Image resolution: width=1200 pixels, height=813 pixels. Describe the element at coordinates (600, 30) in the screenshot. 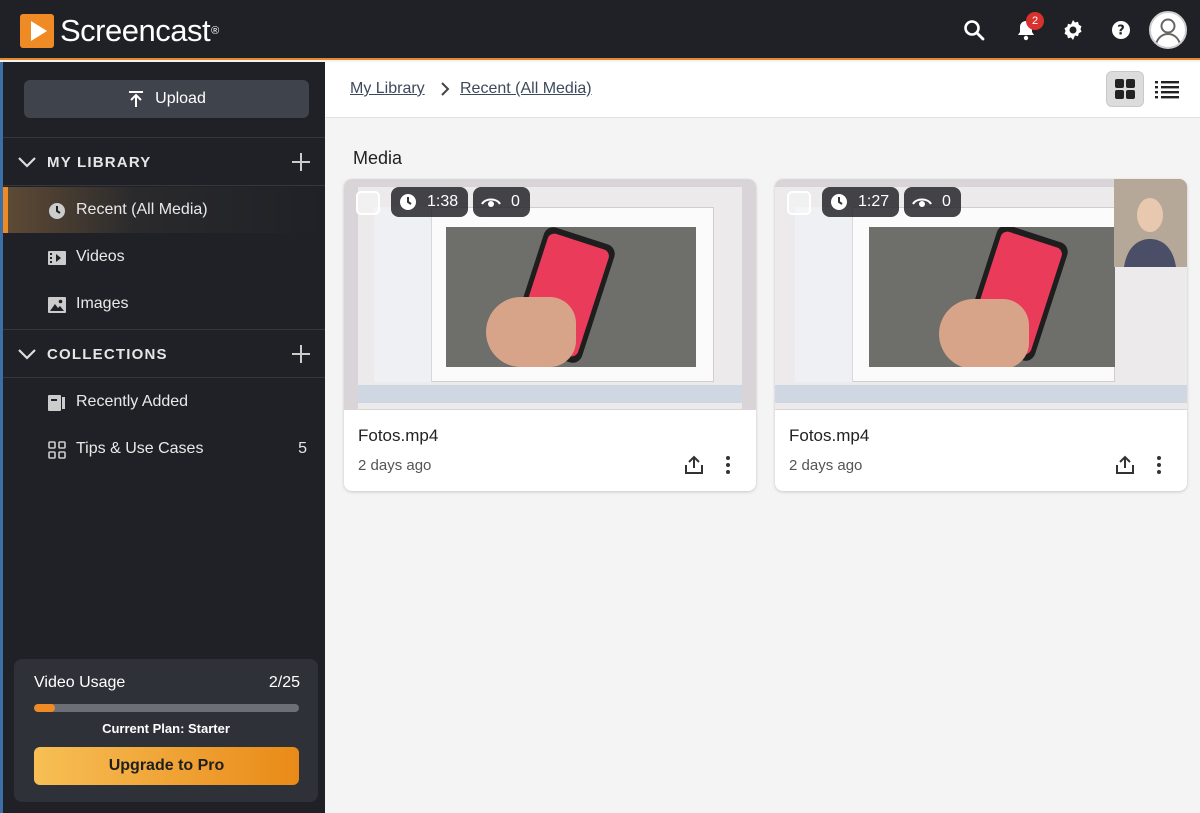

I see `top-bar: Screencast ® 2 ?` at that location.